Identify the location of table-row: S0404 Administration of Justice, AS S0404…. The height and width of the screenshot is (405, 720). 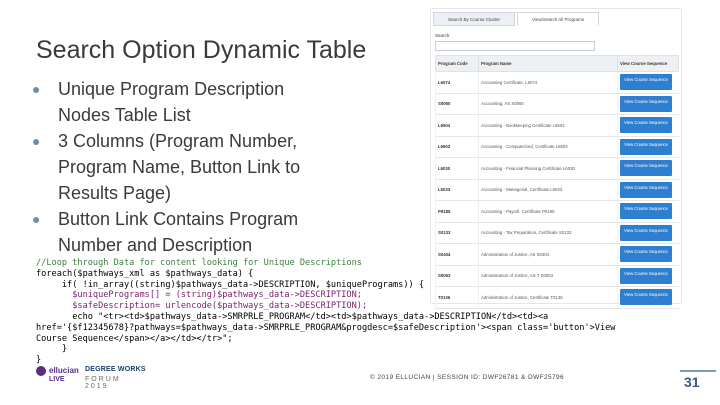
(557, 254).